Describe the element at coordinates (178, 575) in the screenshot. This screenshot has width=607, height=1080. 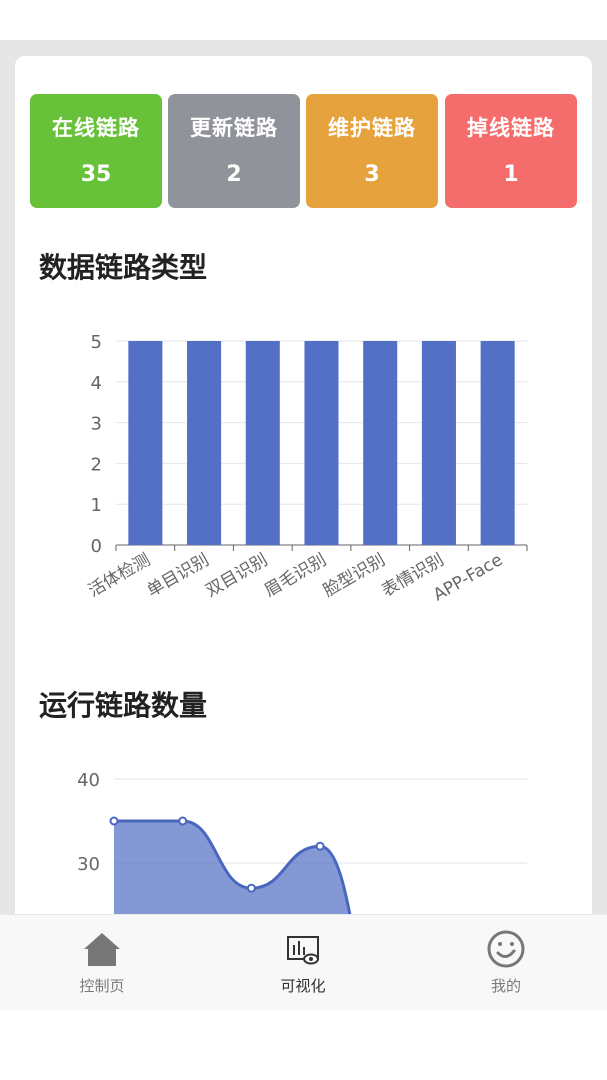
I see `x-tick-label: 单目识别` at that location.